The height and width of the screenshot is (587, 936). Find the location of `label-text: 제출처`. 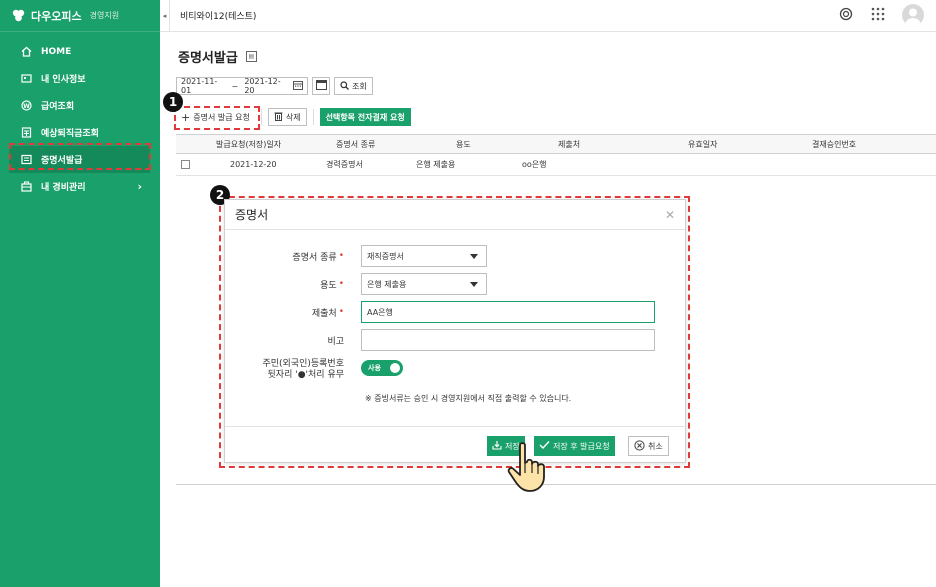

label-text: 제출처 is located at coordinates (324, 313).